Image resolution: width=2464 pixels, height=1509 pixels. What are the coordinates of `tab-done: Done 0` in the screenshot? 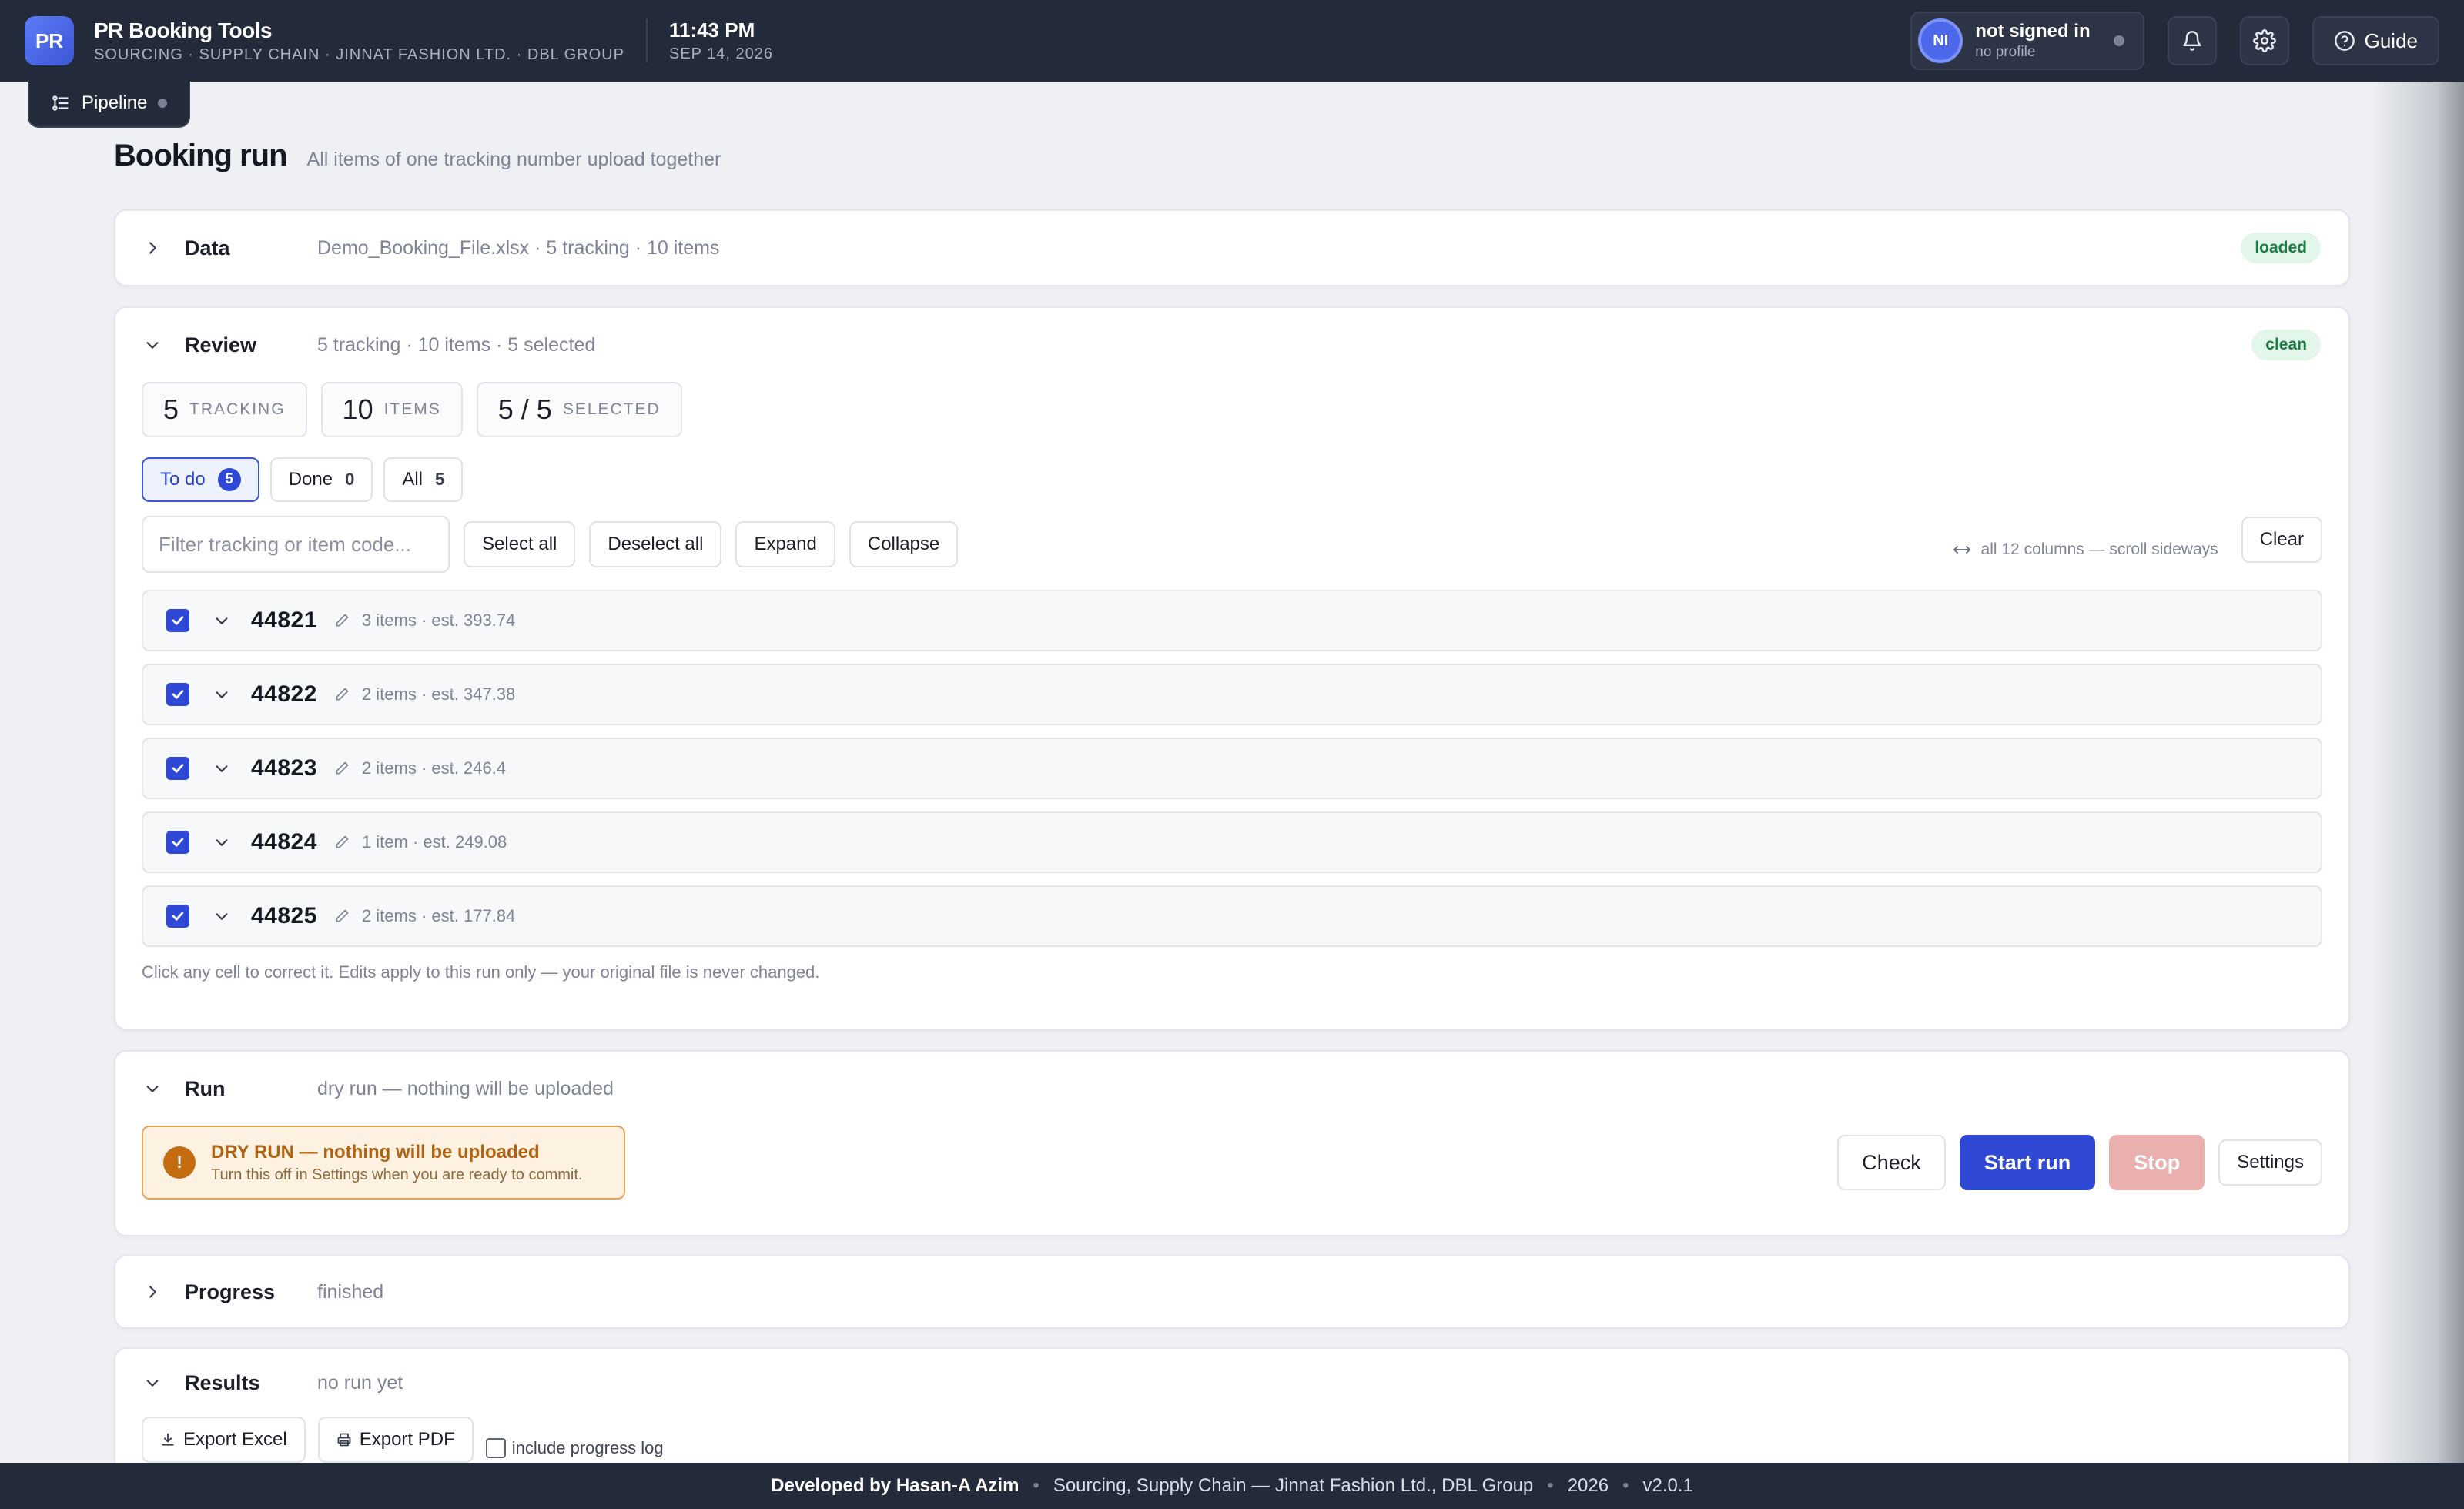 It's located at (321, 479).